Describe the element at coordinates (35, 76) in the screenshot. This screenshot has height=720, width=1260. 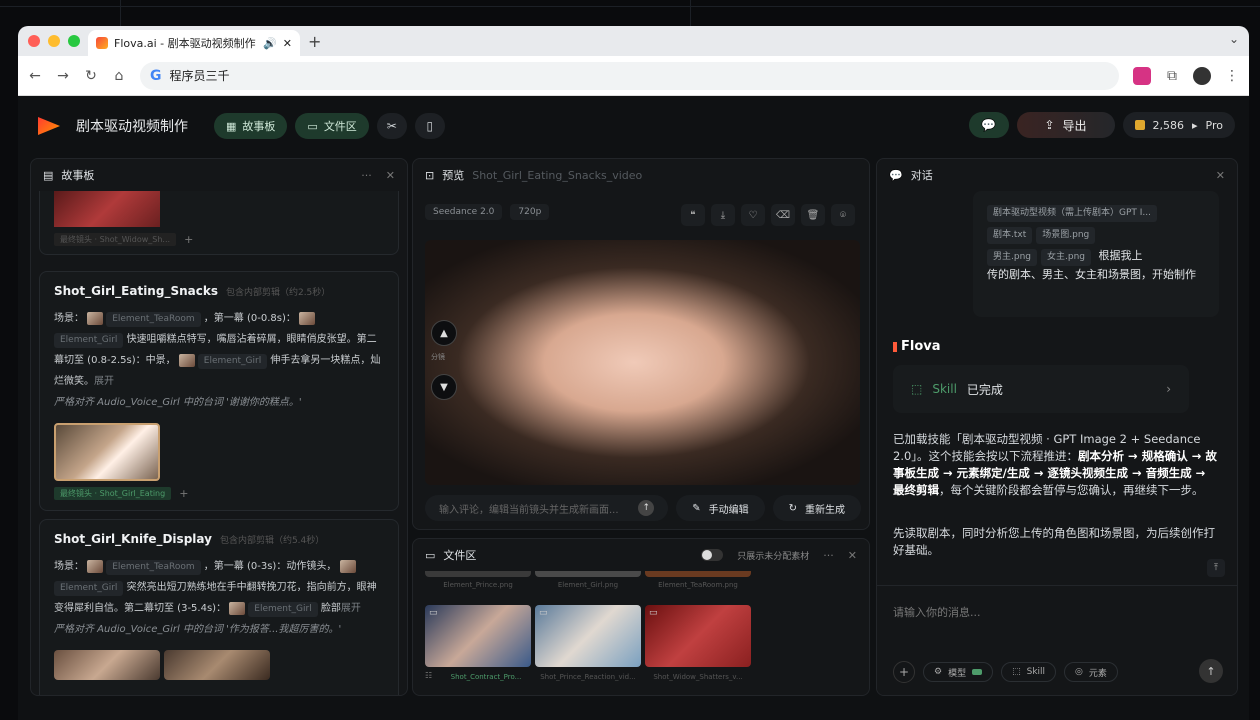
I see `back-icon: ←` at that location.